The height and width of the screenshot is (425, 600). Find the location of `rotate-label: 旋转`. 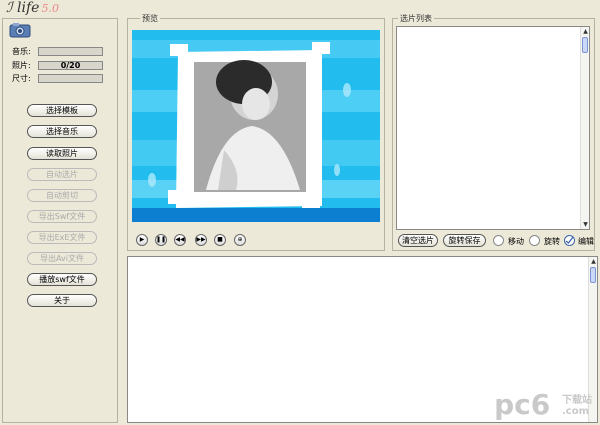

rotate-label: 旋转 is located at coordinates (552, 241).